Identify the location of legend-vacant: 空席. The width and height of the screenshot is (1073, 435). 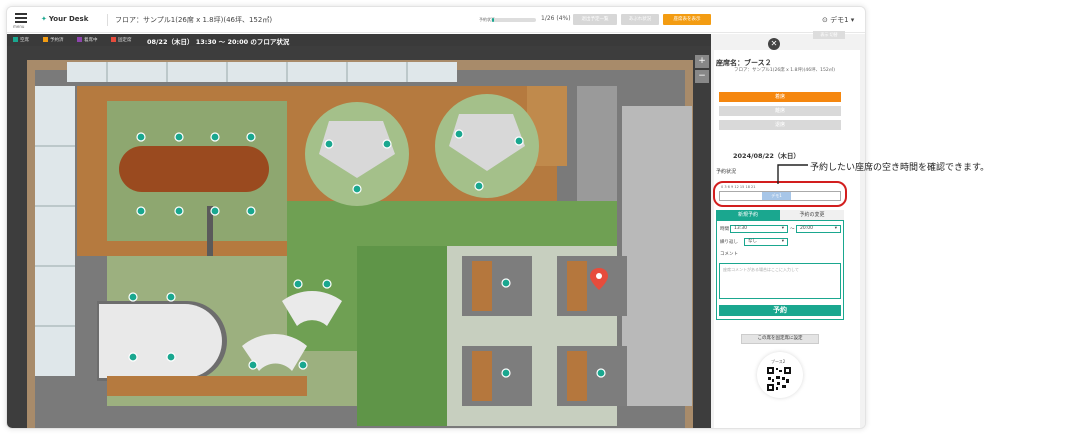
(21, 40).